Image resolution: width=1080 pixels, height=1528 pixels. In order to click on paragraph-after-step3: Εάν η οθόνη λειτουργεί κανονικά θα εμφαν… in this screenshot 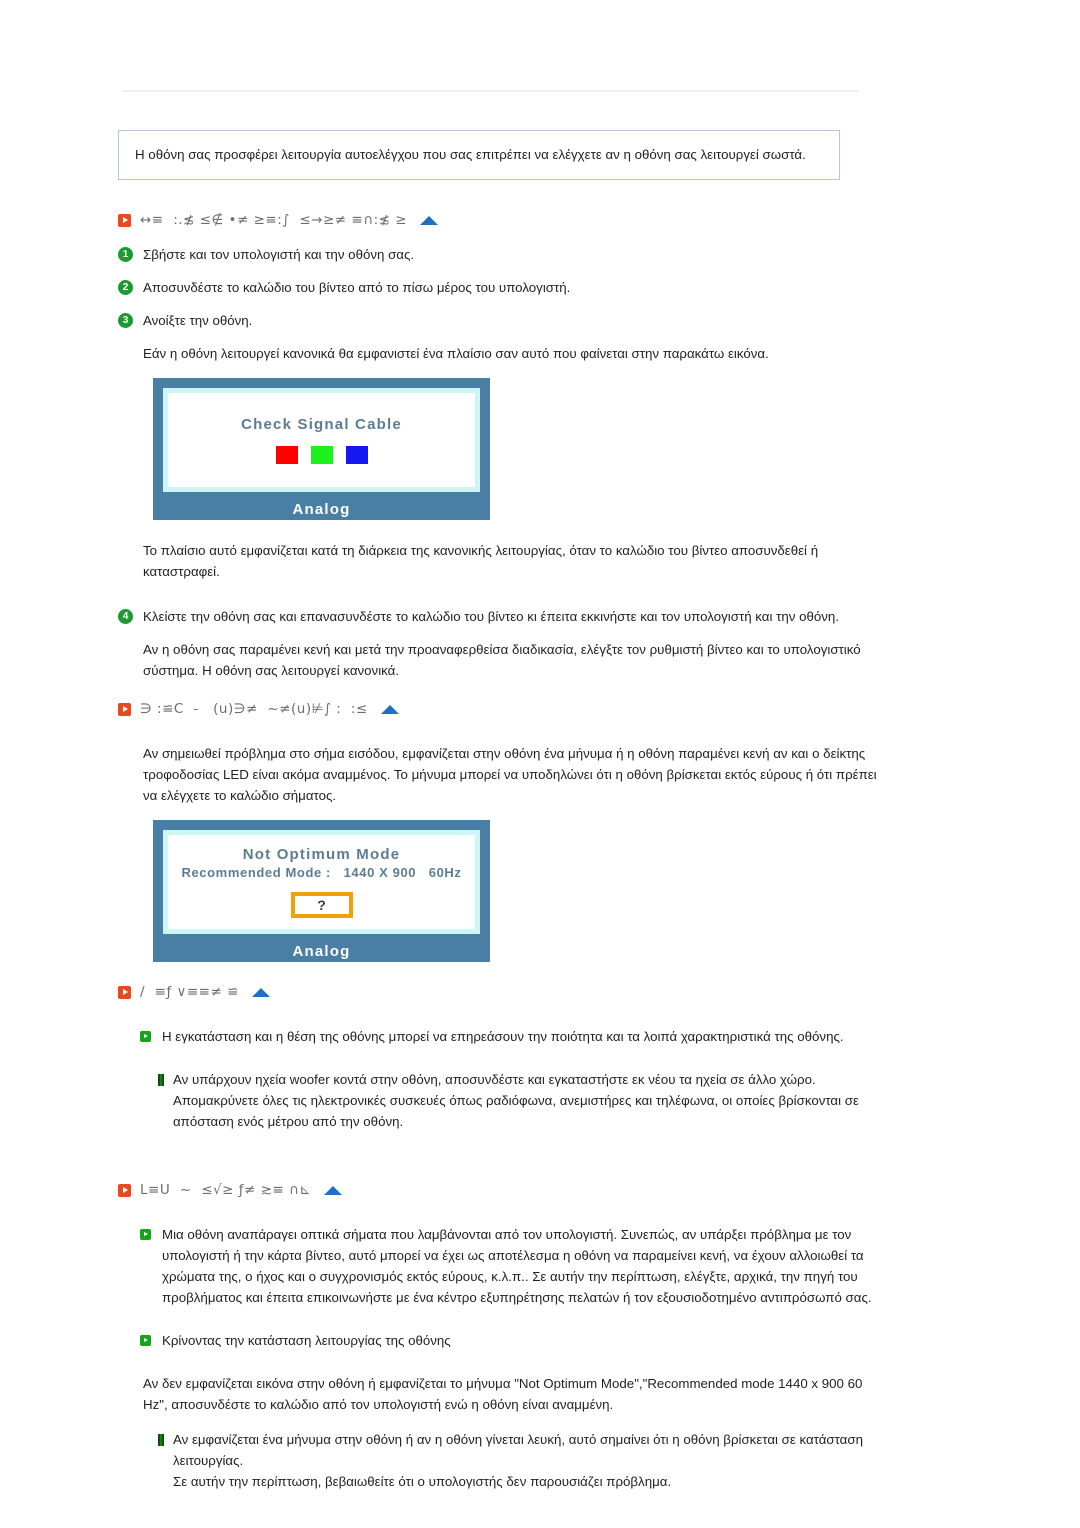, I will do `click(456, 353)`.